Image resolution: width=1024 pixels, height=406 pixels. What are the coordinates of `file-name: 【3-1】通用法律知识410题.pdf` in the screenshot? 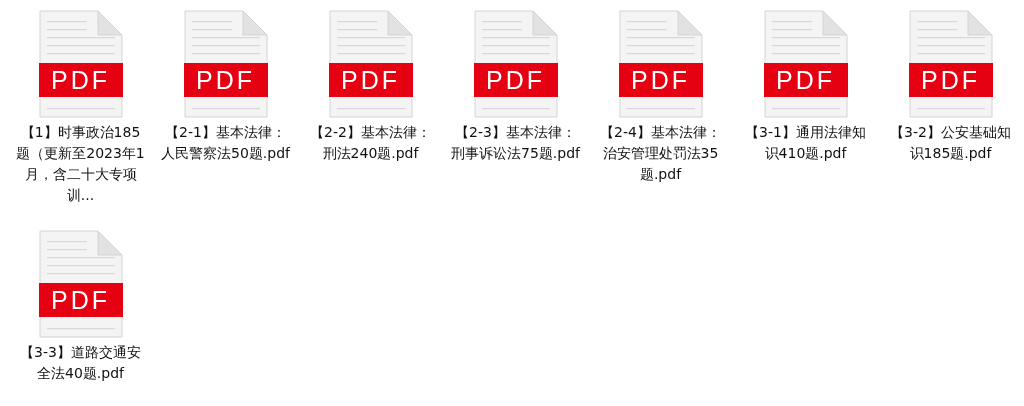 It's located at (805, 143).